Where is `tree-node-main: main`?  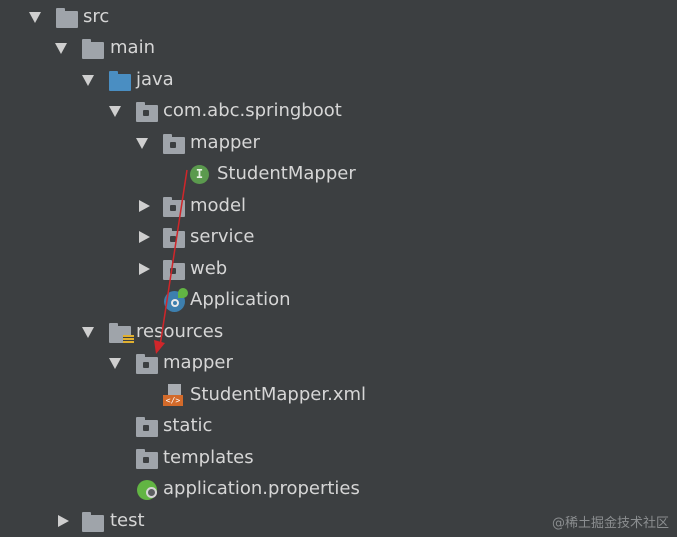
tree-node-main: main is located at coordinates (338, 48).